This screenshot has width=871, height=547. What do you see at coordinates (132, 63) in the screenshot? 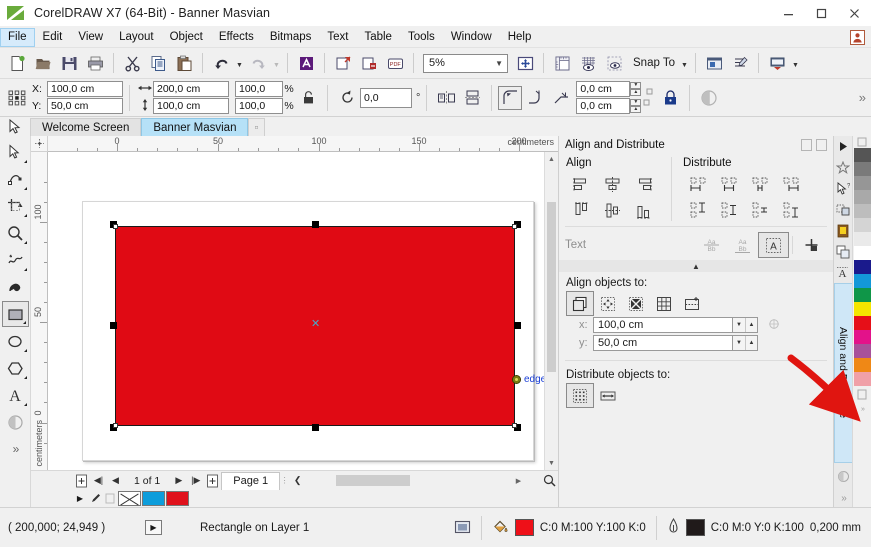
I see `cut-icon` at bounding box center [132, 63].